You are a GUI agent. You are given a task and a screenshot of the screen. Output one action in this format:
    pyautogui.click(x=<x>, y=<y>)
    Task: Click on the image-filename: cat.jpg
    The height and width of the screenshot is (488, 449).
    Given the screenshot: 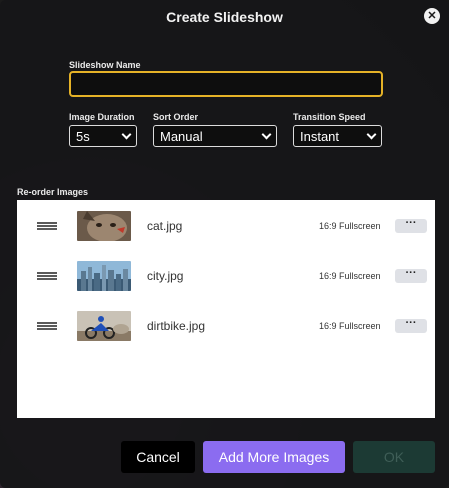 What is the action you would take?
    pyautogui.click(x=165, y=226)
    